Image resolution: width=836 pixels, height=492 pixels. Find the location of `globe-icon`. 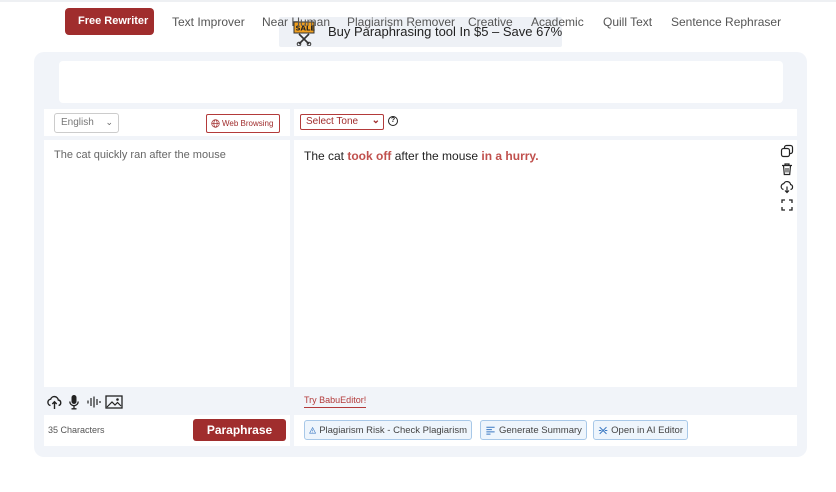

globe-icon is located at coordinates (215, 123).